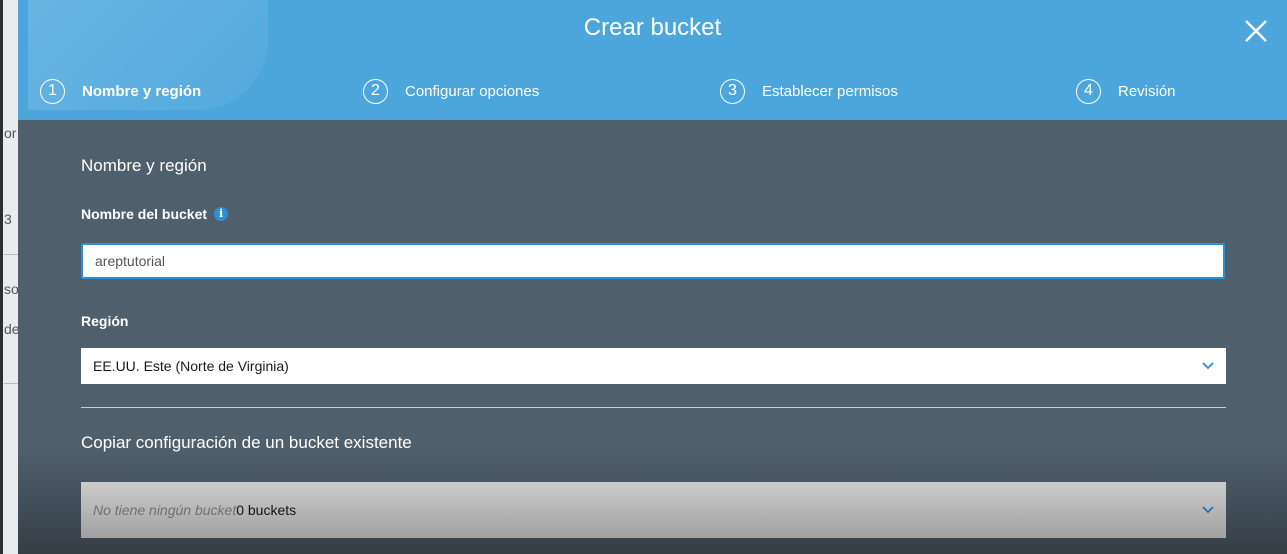 The width and height of the screenshot is (1287, 554). I want to click on step-establecer-permisos: 3 Establecer permisos, so click(809, 91).